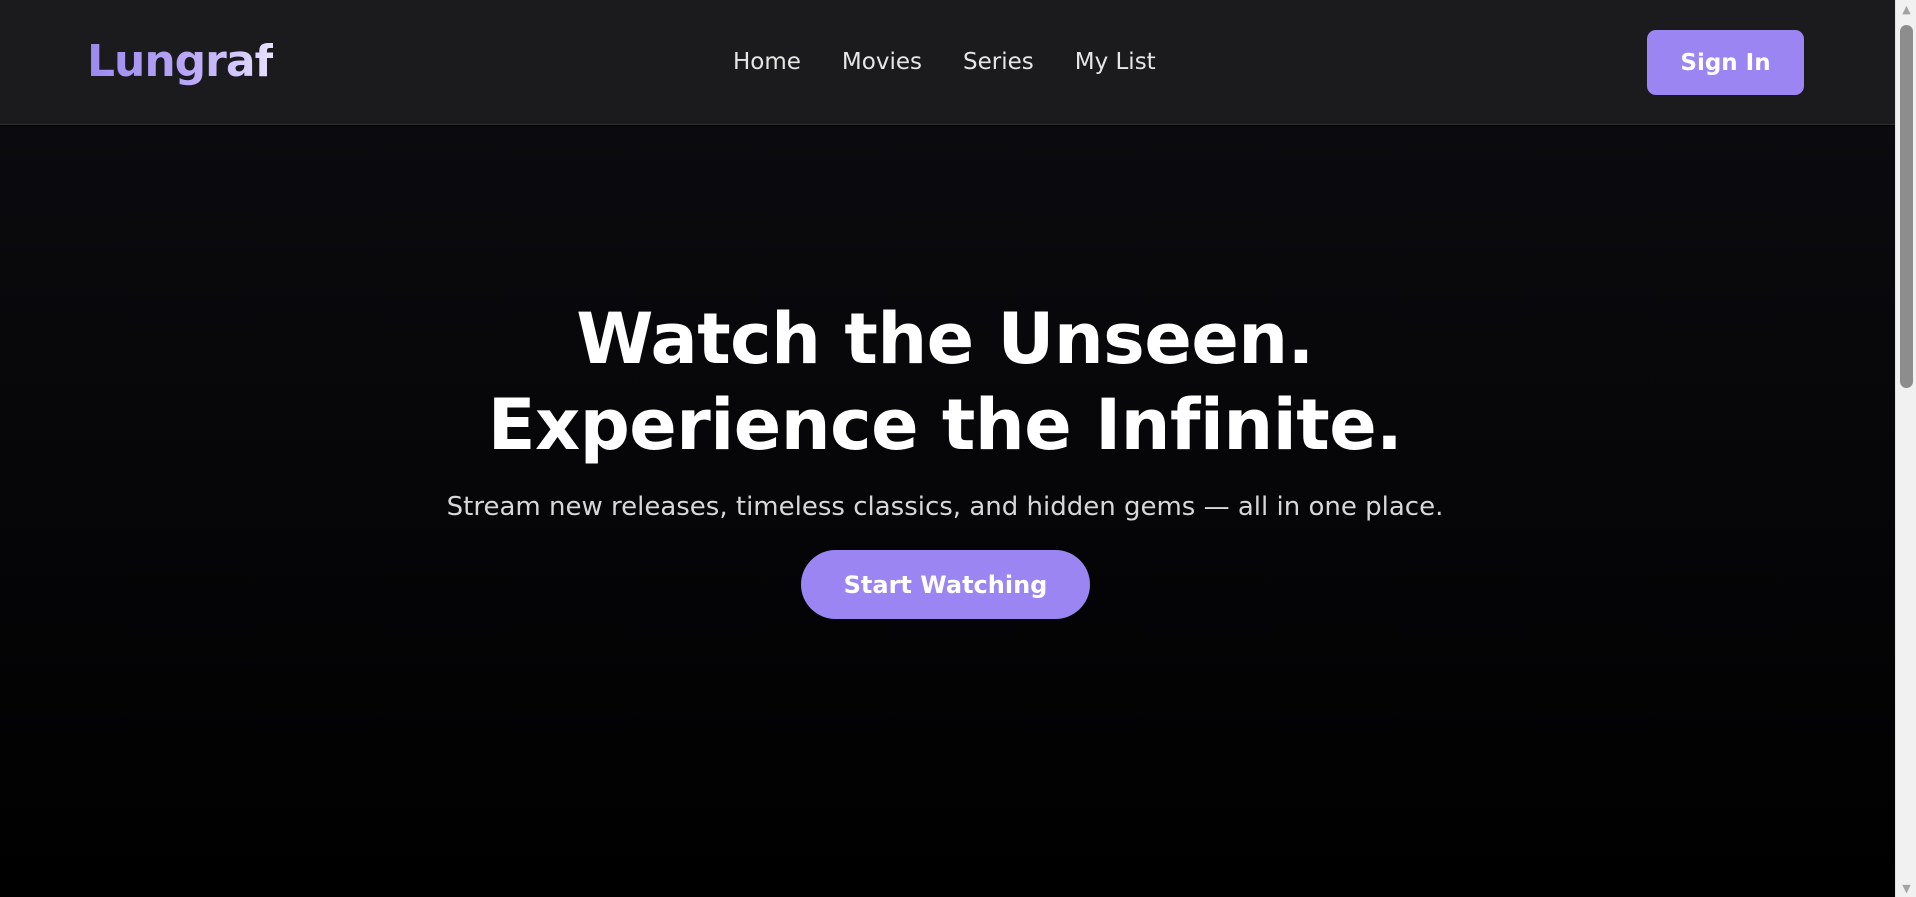 This screenshot has height=897, width=1916. I want to click on scrollbar-thumb, so click(1906, 206).